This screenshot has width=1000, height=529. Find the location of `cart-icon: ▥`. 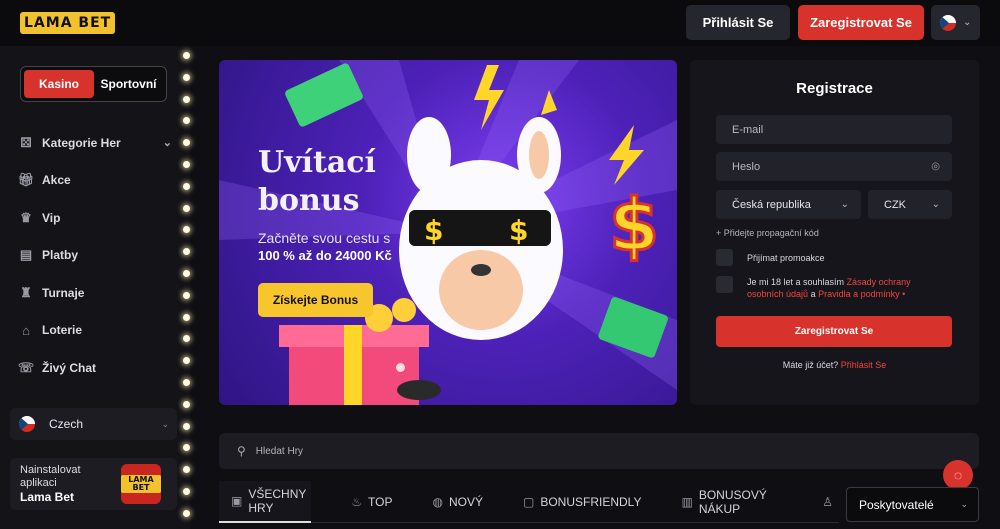

cart-icon: ▥ is located at coordinates (687, 501).